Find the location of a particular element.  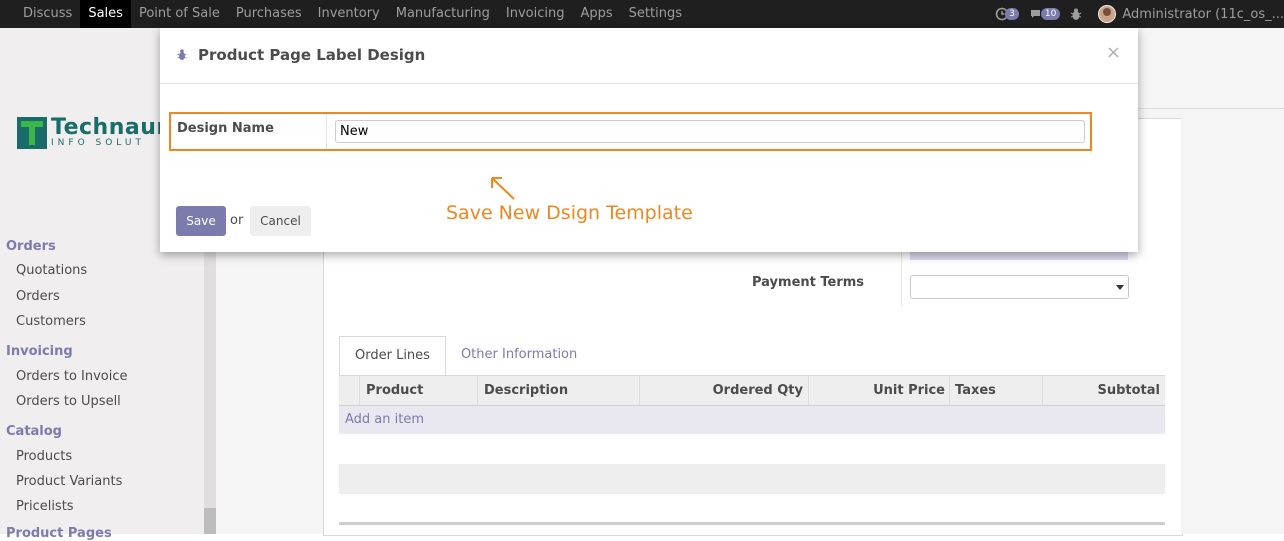

activity-menu: 3 is located at coordinates (1007, 14).